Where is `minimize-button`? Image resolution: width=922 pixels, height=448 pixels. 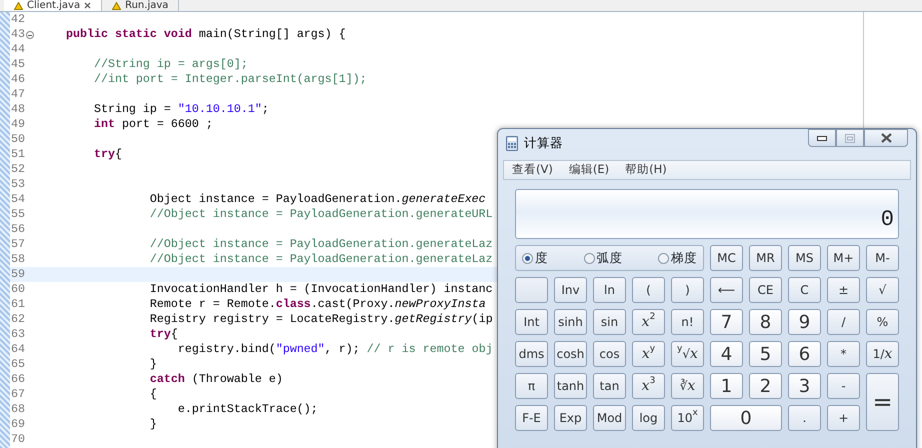 minimize-button is located at coordinates (822, 138).